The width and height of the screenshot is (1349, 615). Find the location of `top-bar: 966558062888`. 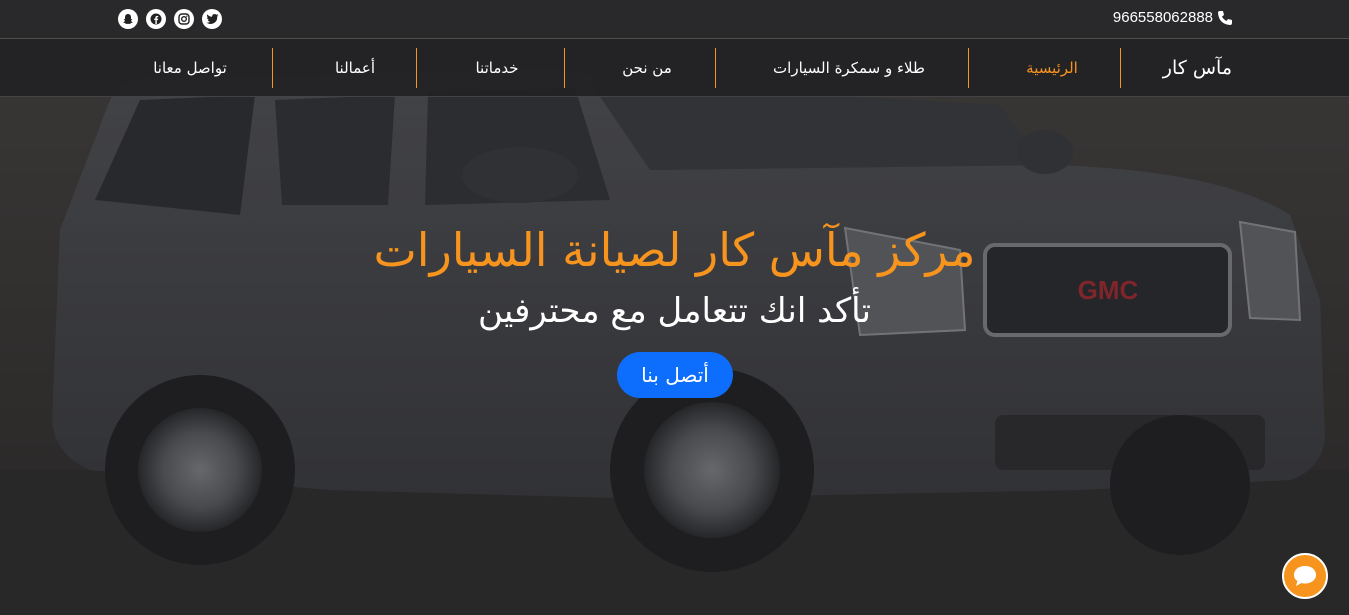

top-bar: 966558062888 is located at coordinates (674, 19).